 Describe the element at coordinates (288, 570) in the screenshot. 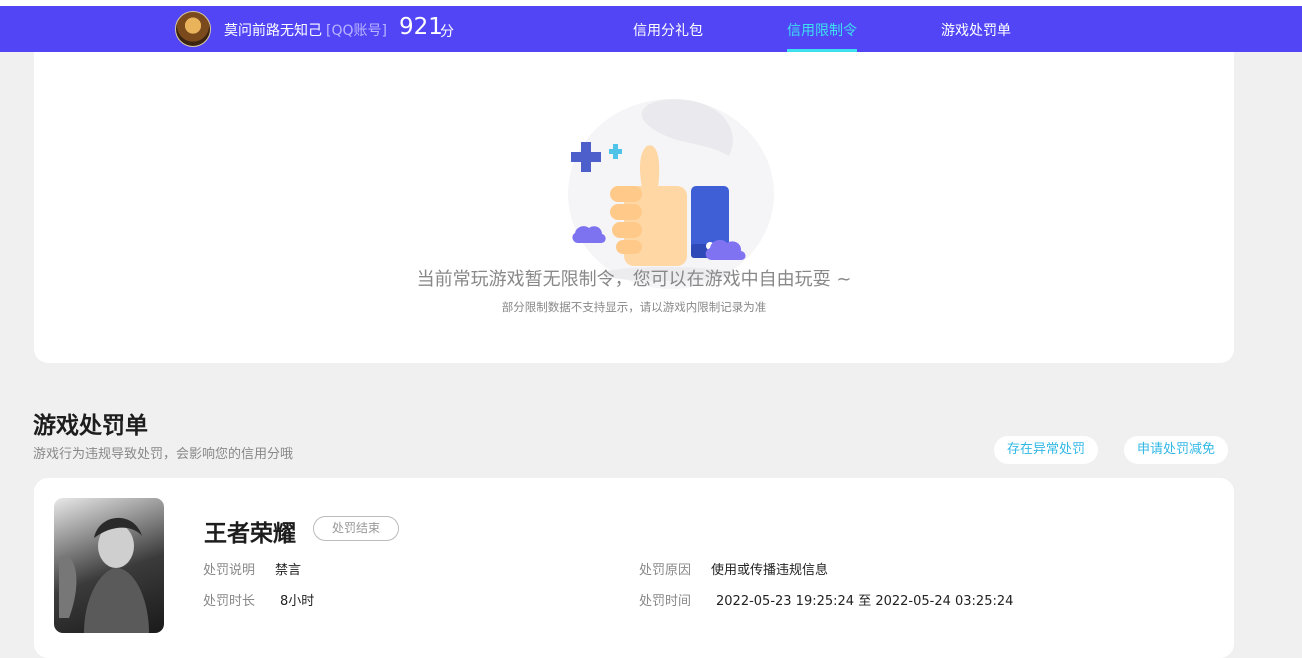

I see `penalty-desc-value: 禁言` at that location.